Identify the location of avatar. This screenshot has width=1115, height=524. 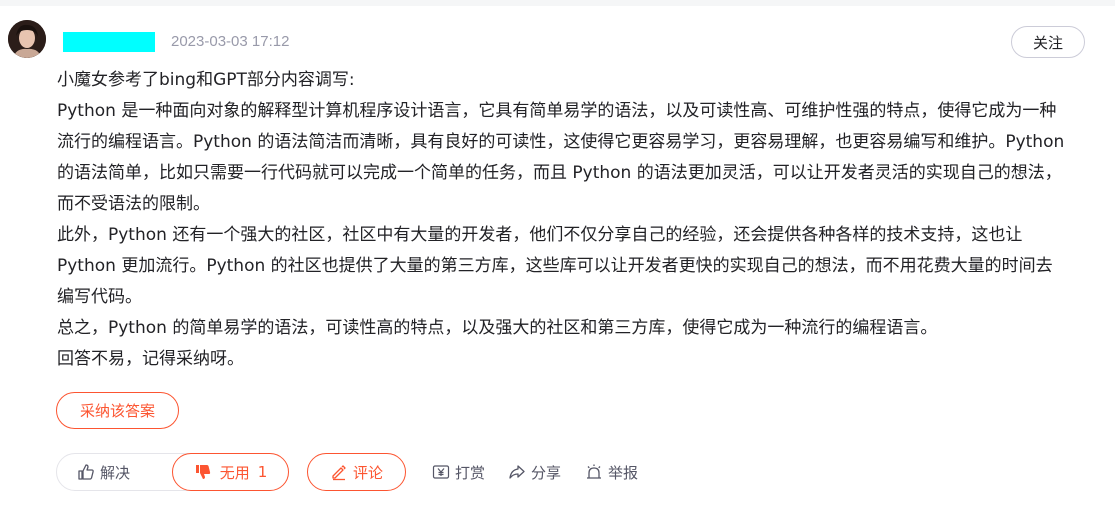
(27, 39).